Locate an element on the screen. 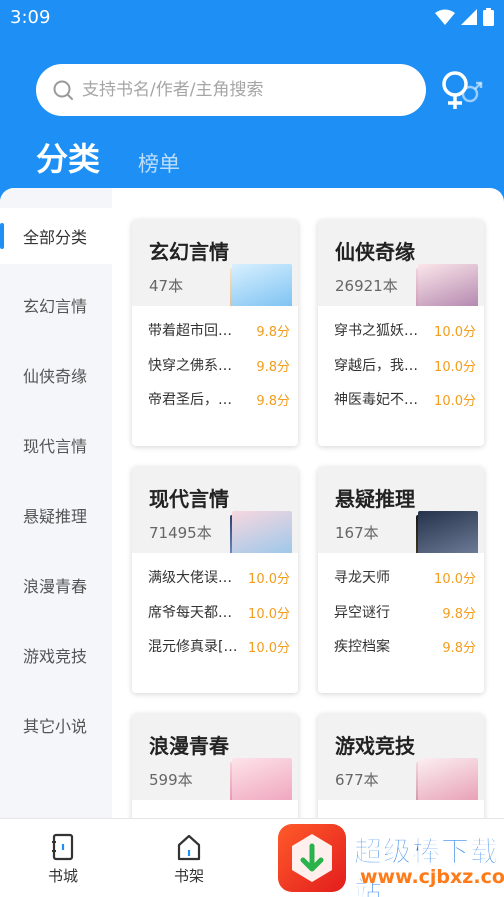 The height and width of the screenshot is (897, 504). book-row: 穿书之狐妖… 10.0分 is located at coordinates (405, 330).